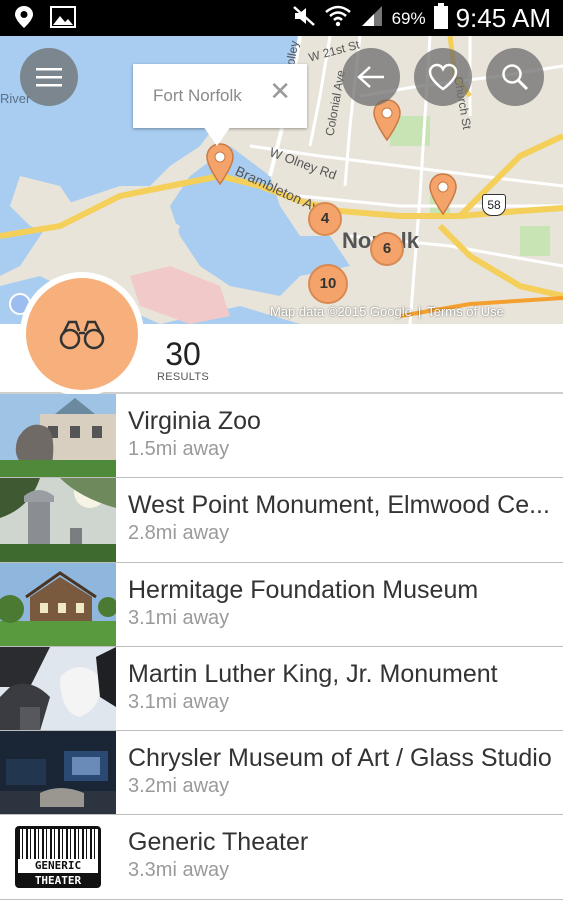 Image resolution: width=563 pixels, height=900 pixels. What do you see at coordinates (58, 866) in the screenshot?
I see `theater-logo-line1: GENERIC` at bounding box center [58, 866].